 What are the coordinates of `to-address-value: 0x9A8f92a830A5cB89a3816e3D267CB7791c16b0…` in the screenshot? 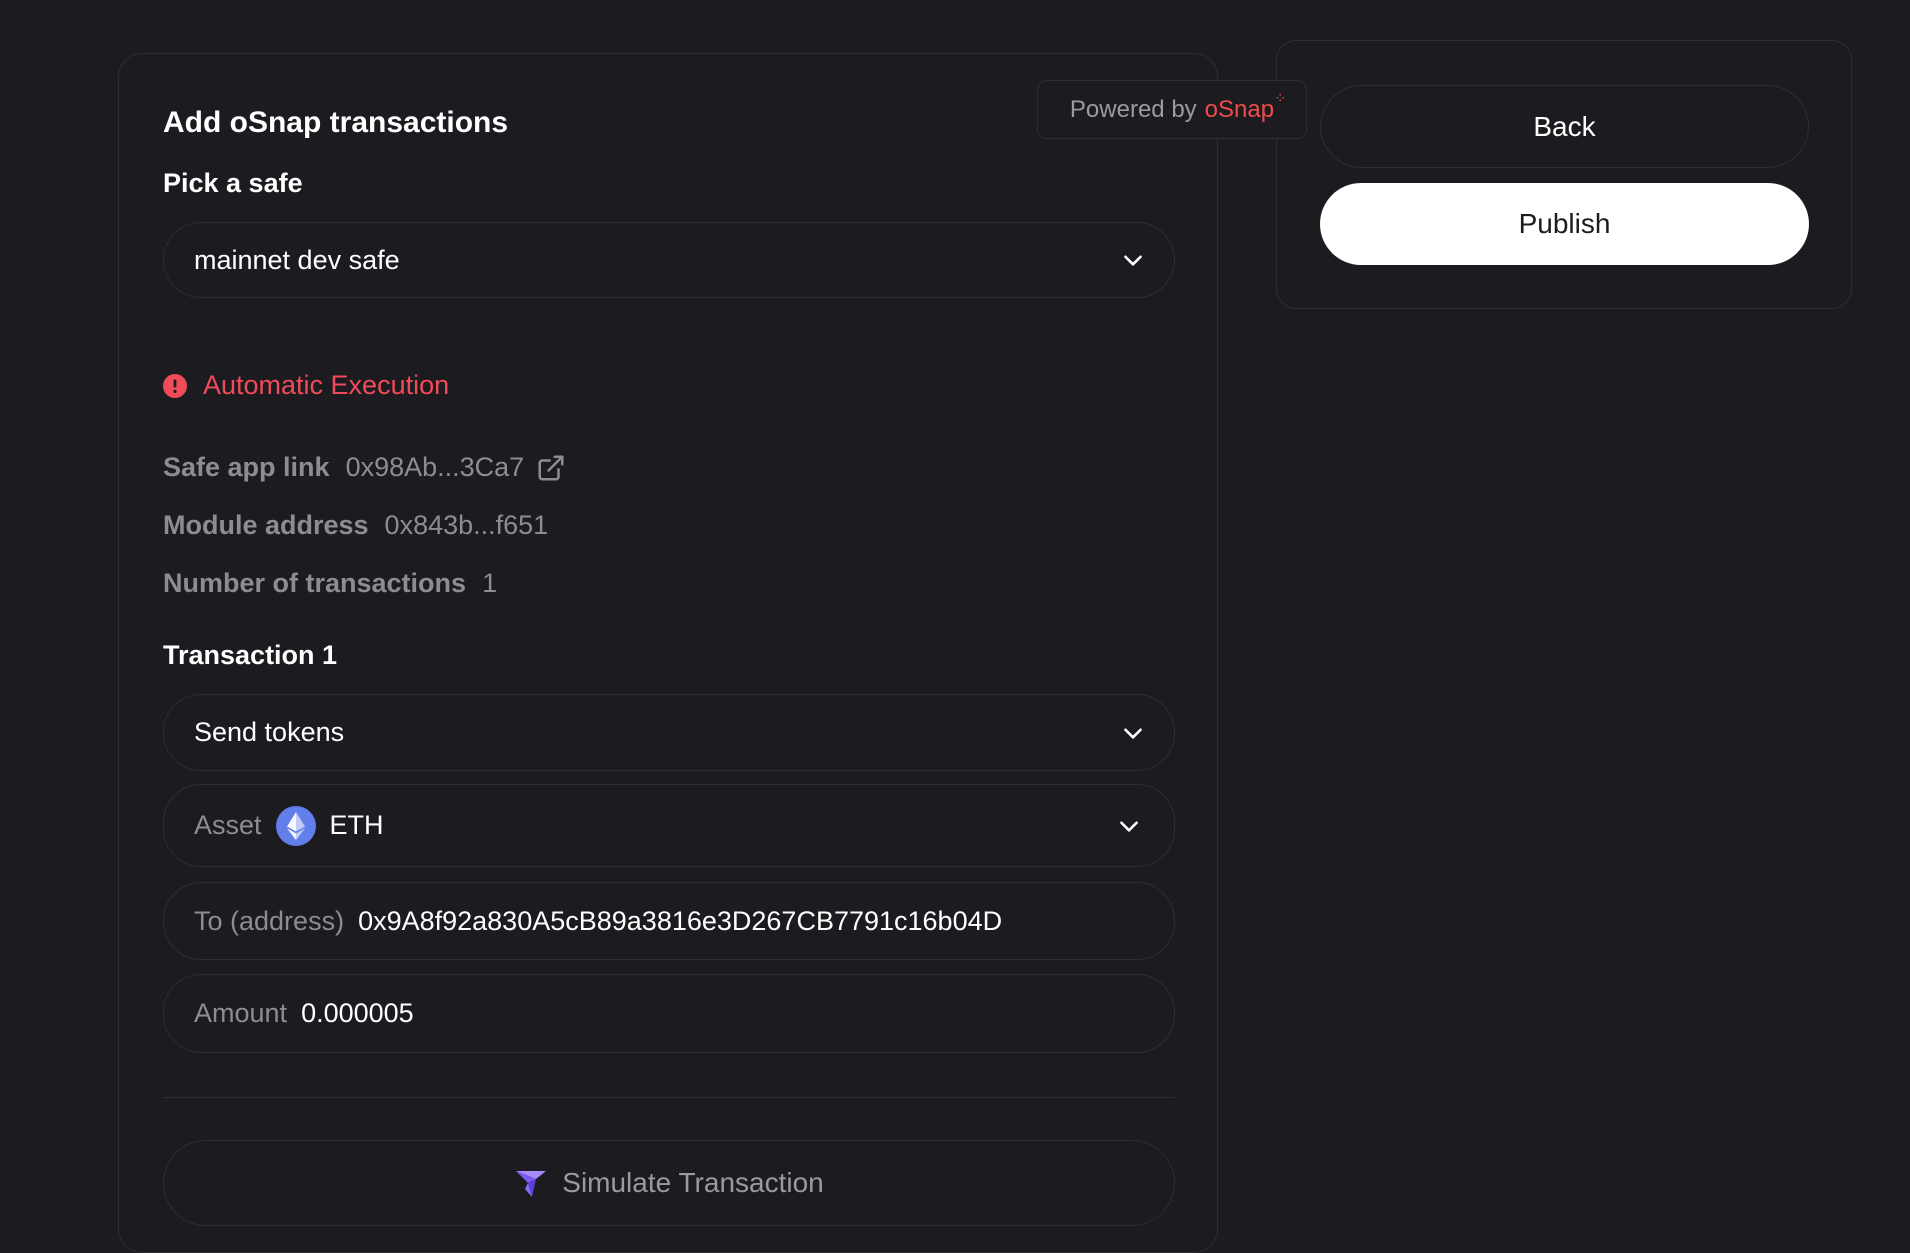 It's located at (680, 920).